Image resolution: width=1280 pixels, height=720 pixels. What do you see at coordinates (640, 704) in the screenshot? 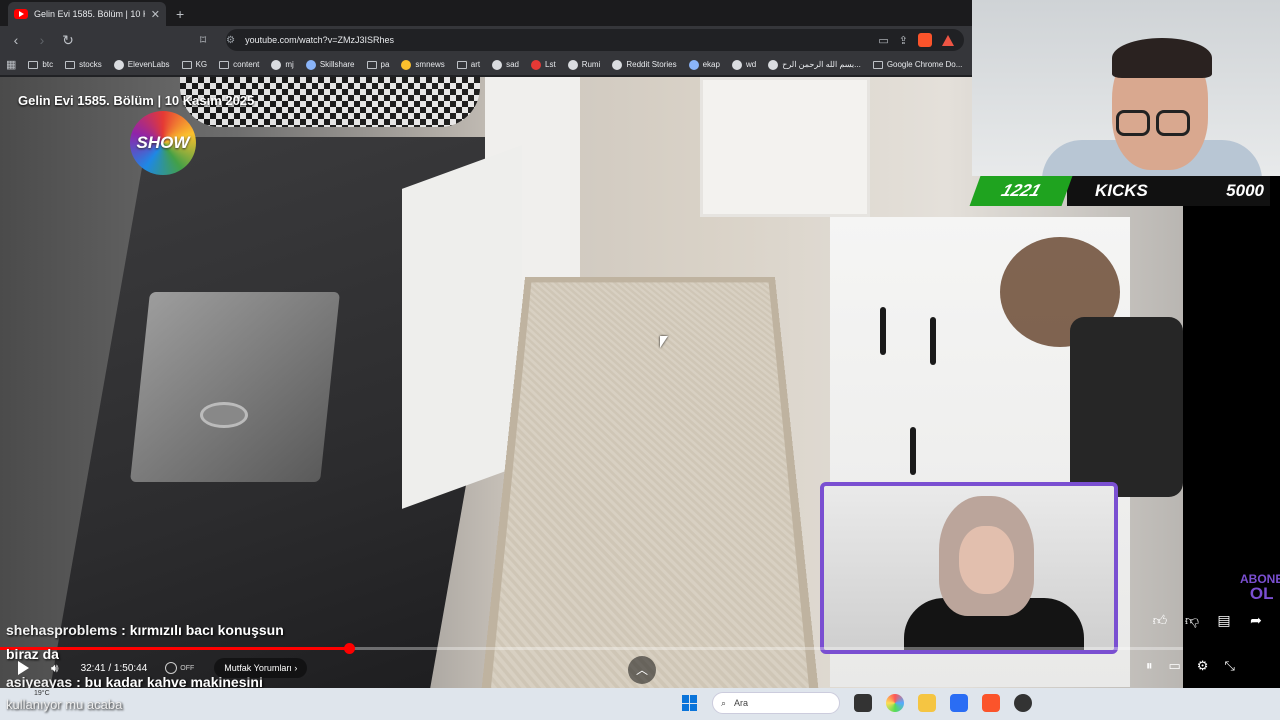
I see `taskbar: 19°C ⌕ Ara` at bounding box center [640, 704].